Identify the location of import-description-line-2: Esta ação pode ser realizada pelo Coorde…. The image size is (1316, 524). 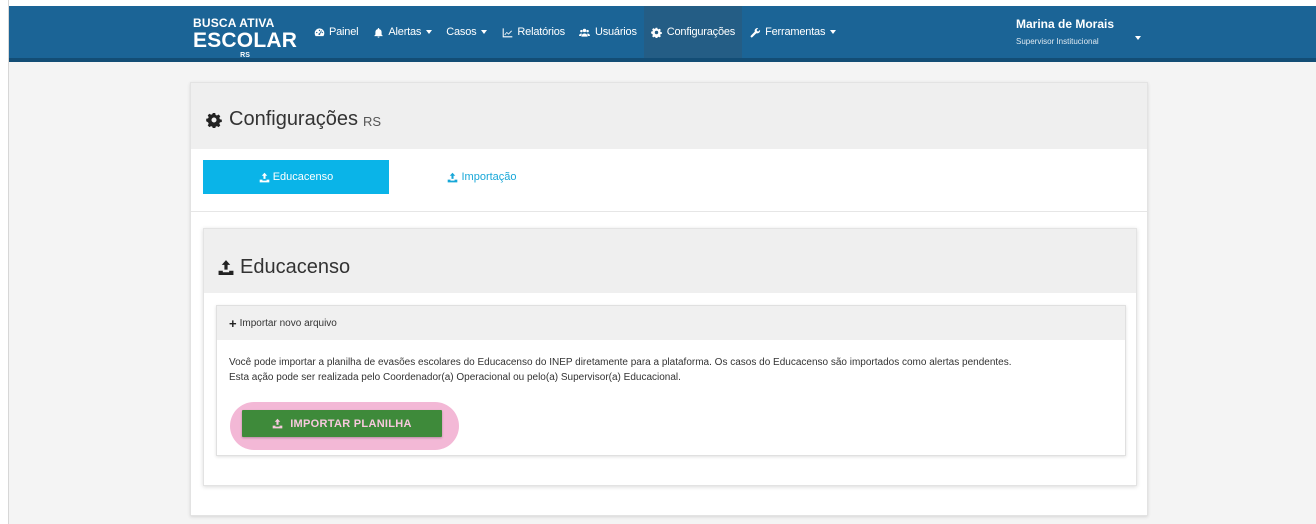
(455, 377).